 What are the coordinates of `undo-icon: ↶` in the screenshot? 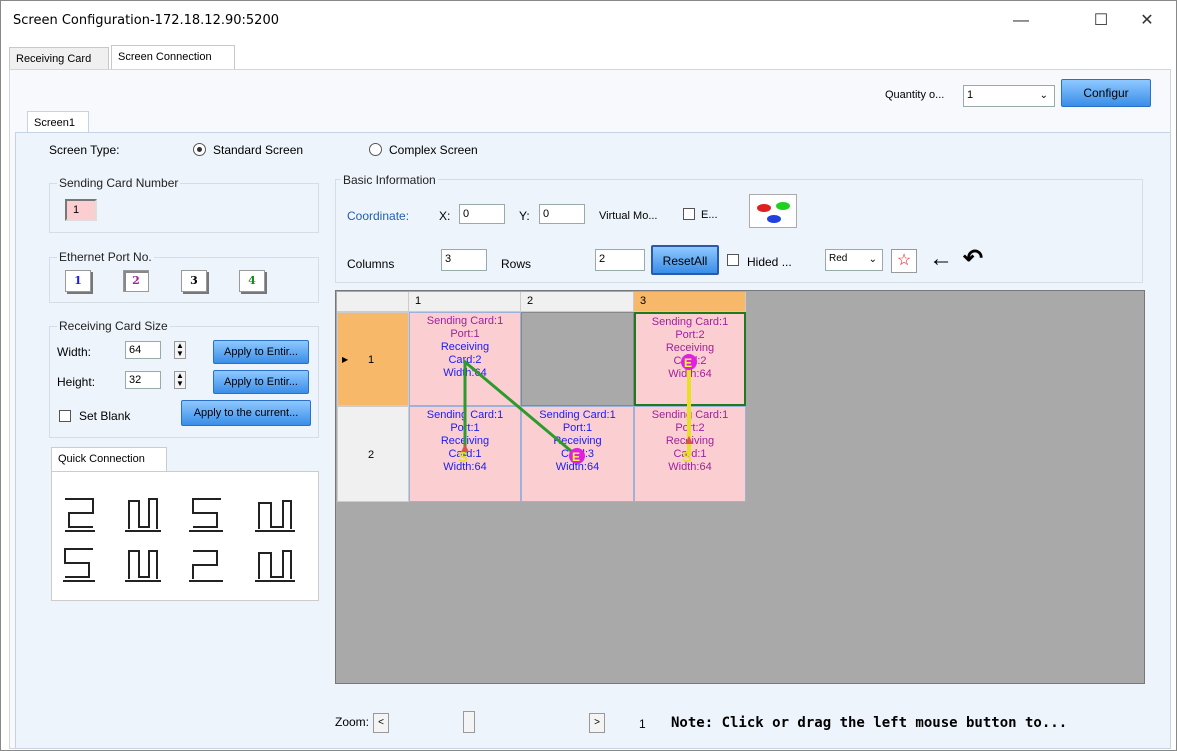 It's located at (973, 260).